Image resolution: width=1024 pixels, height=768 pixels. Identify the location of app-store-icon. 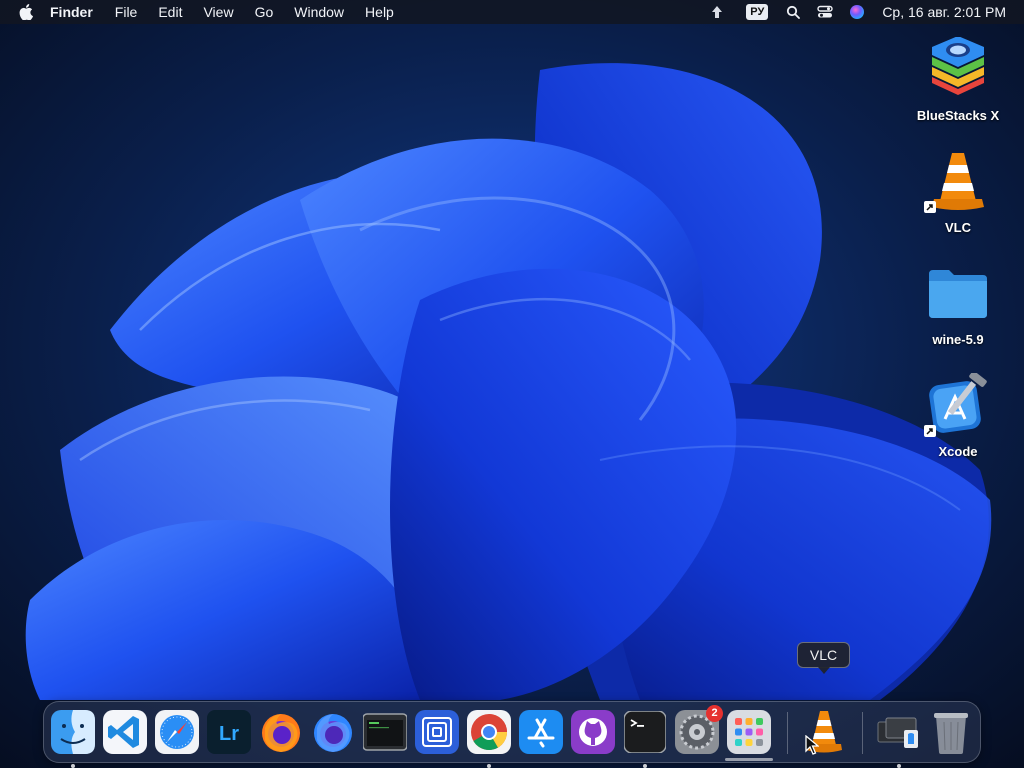
(541, 732).